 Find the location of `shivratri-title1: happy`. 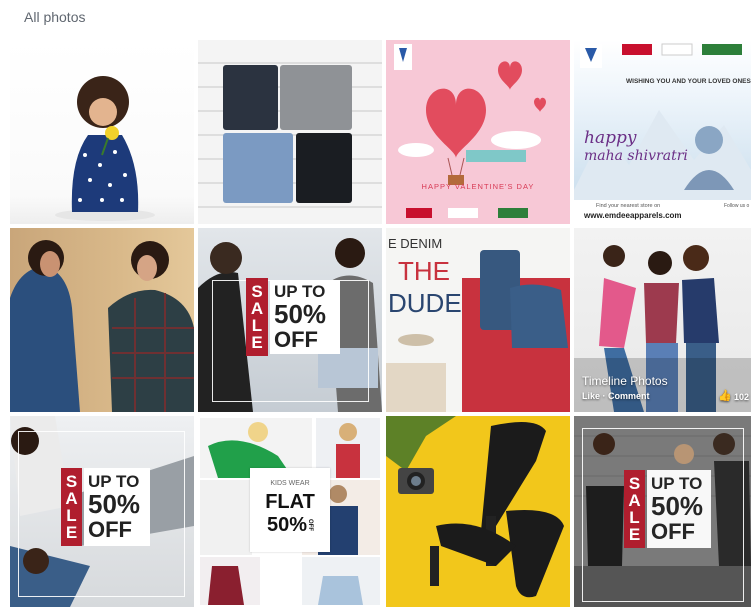

shivratri-title1: happy is located at coordinates (610, 138).